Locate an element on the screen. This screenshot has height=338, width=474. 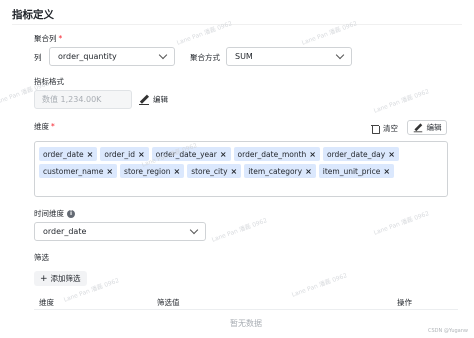
filter-table-empty: 暂无数据 is located at coordinates (246, 323).